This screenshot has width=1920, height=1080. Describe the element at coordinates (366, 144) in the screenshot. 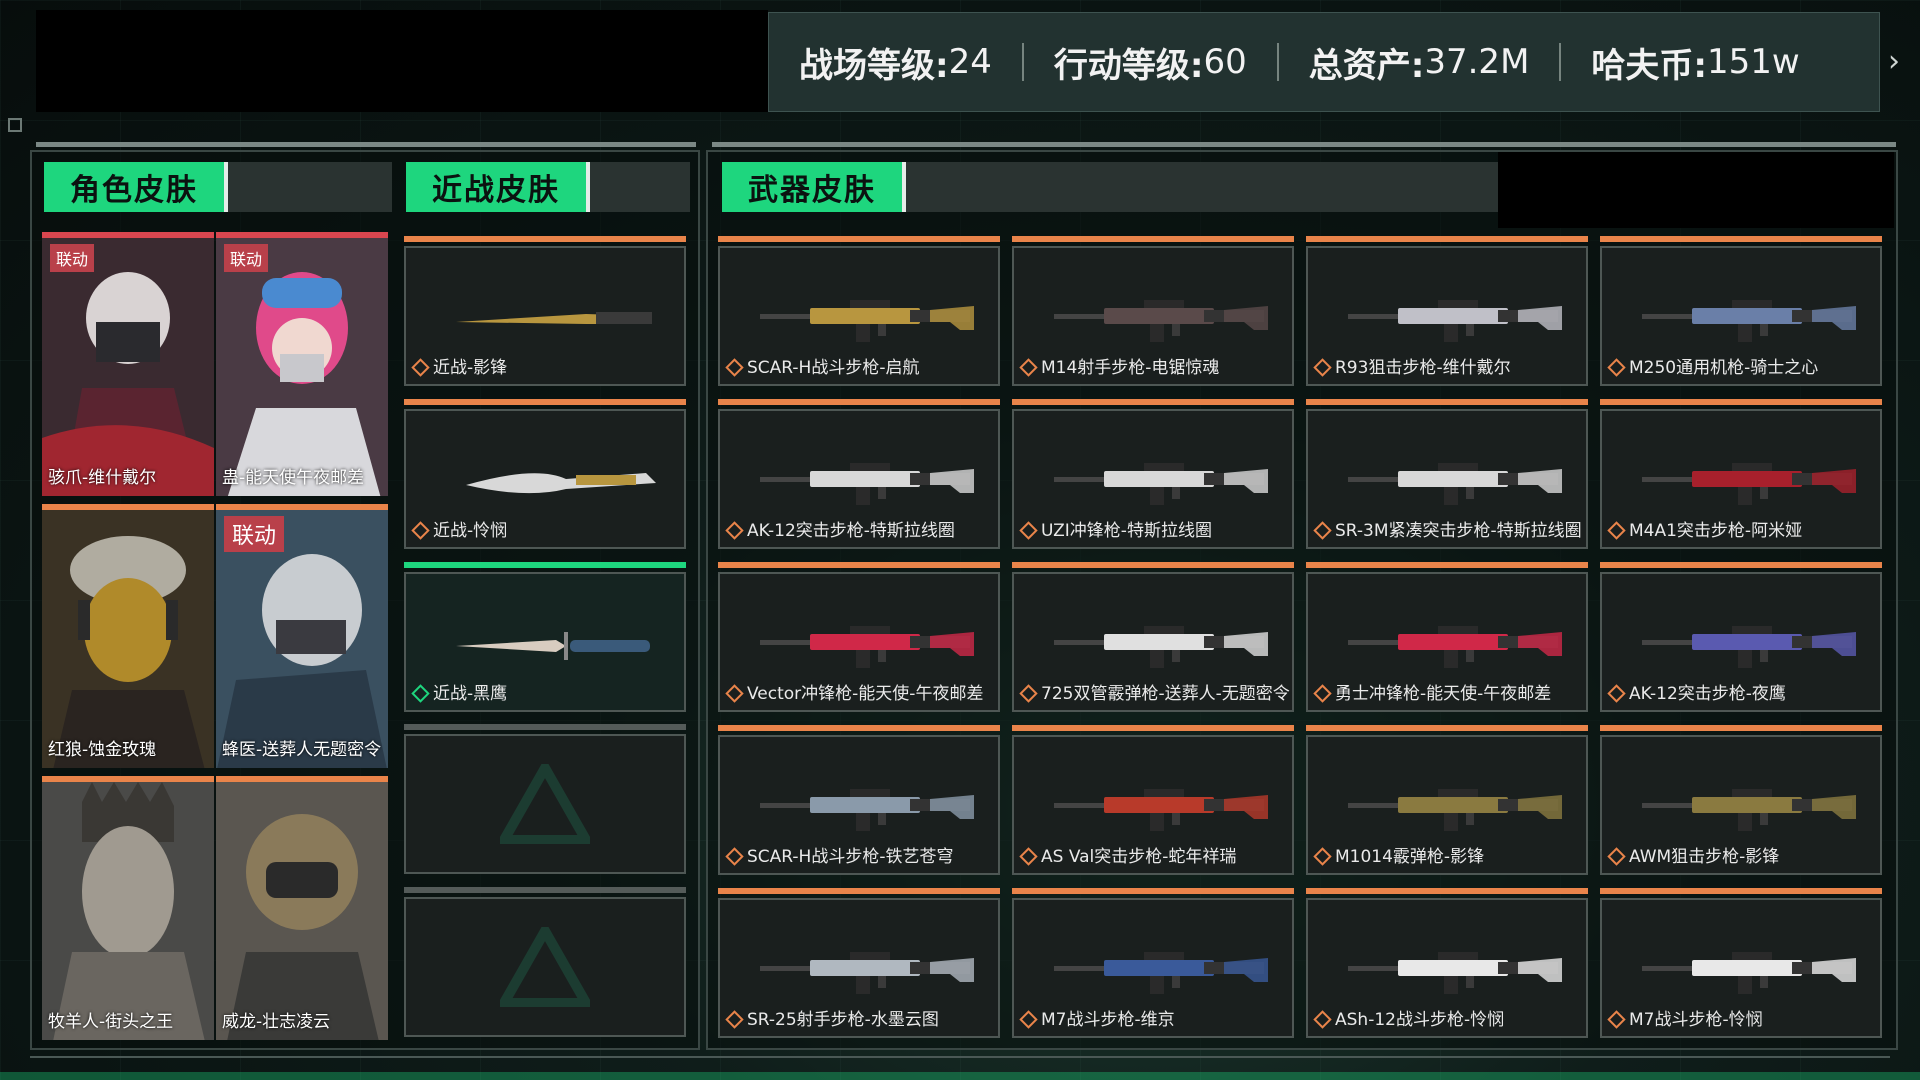

I see `panel-topline` at that location.